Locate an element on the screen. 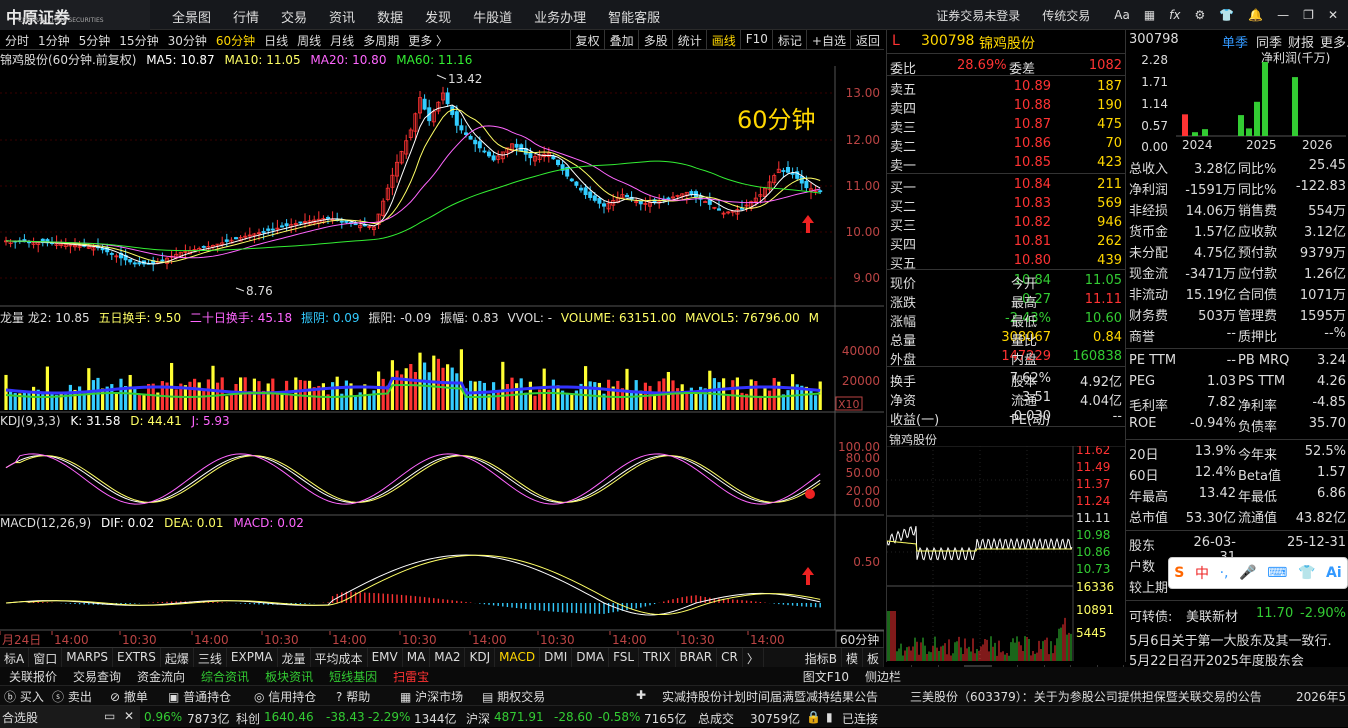  convertible-bond: 可转债: 美联新材 11.70 -2.90% is located at coordinates (1237, 613).